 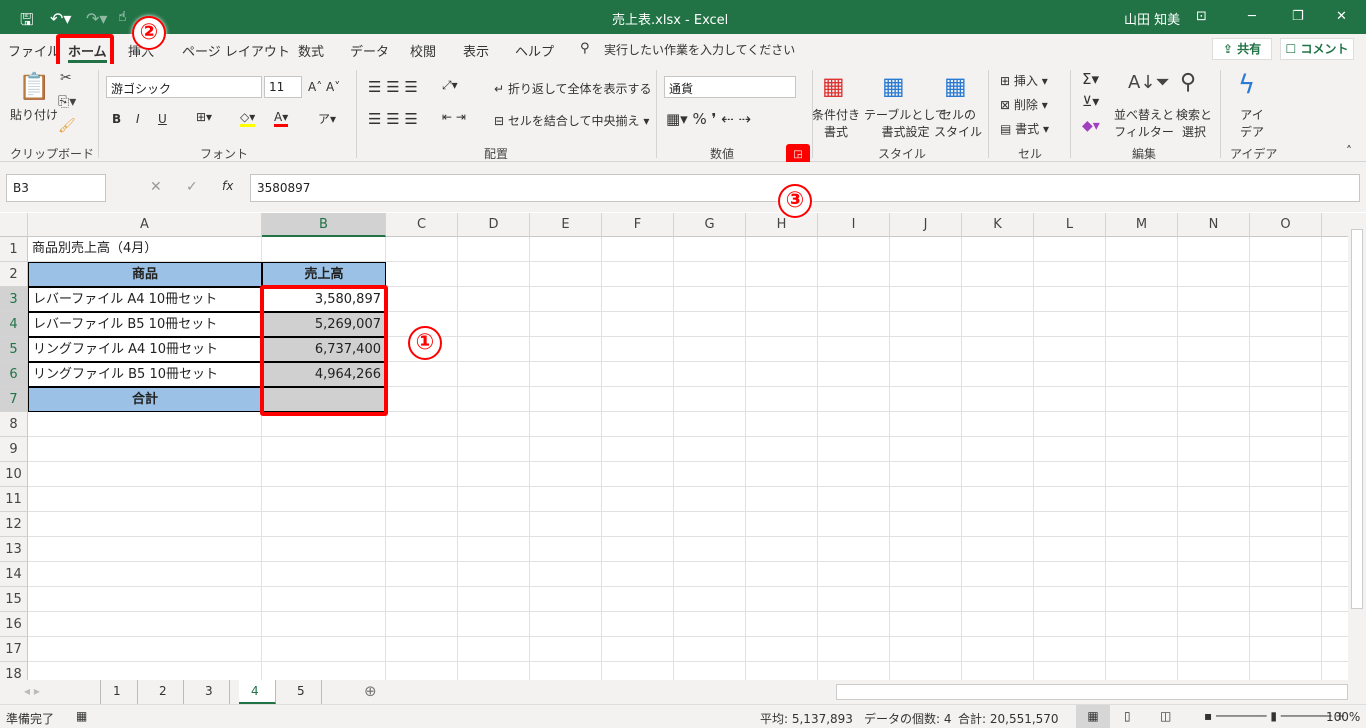 I want to click on cancel-icon: ✕, so click(x=156, y=187).